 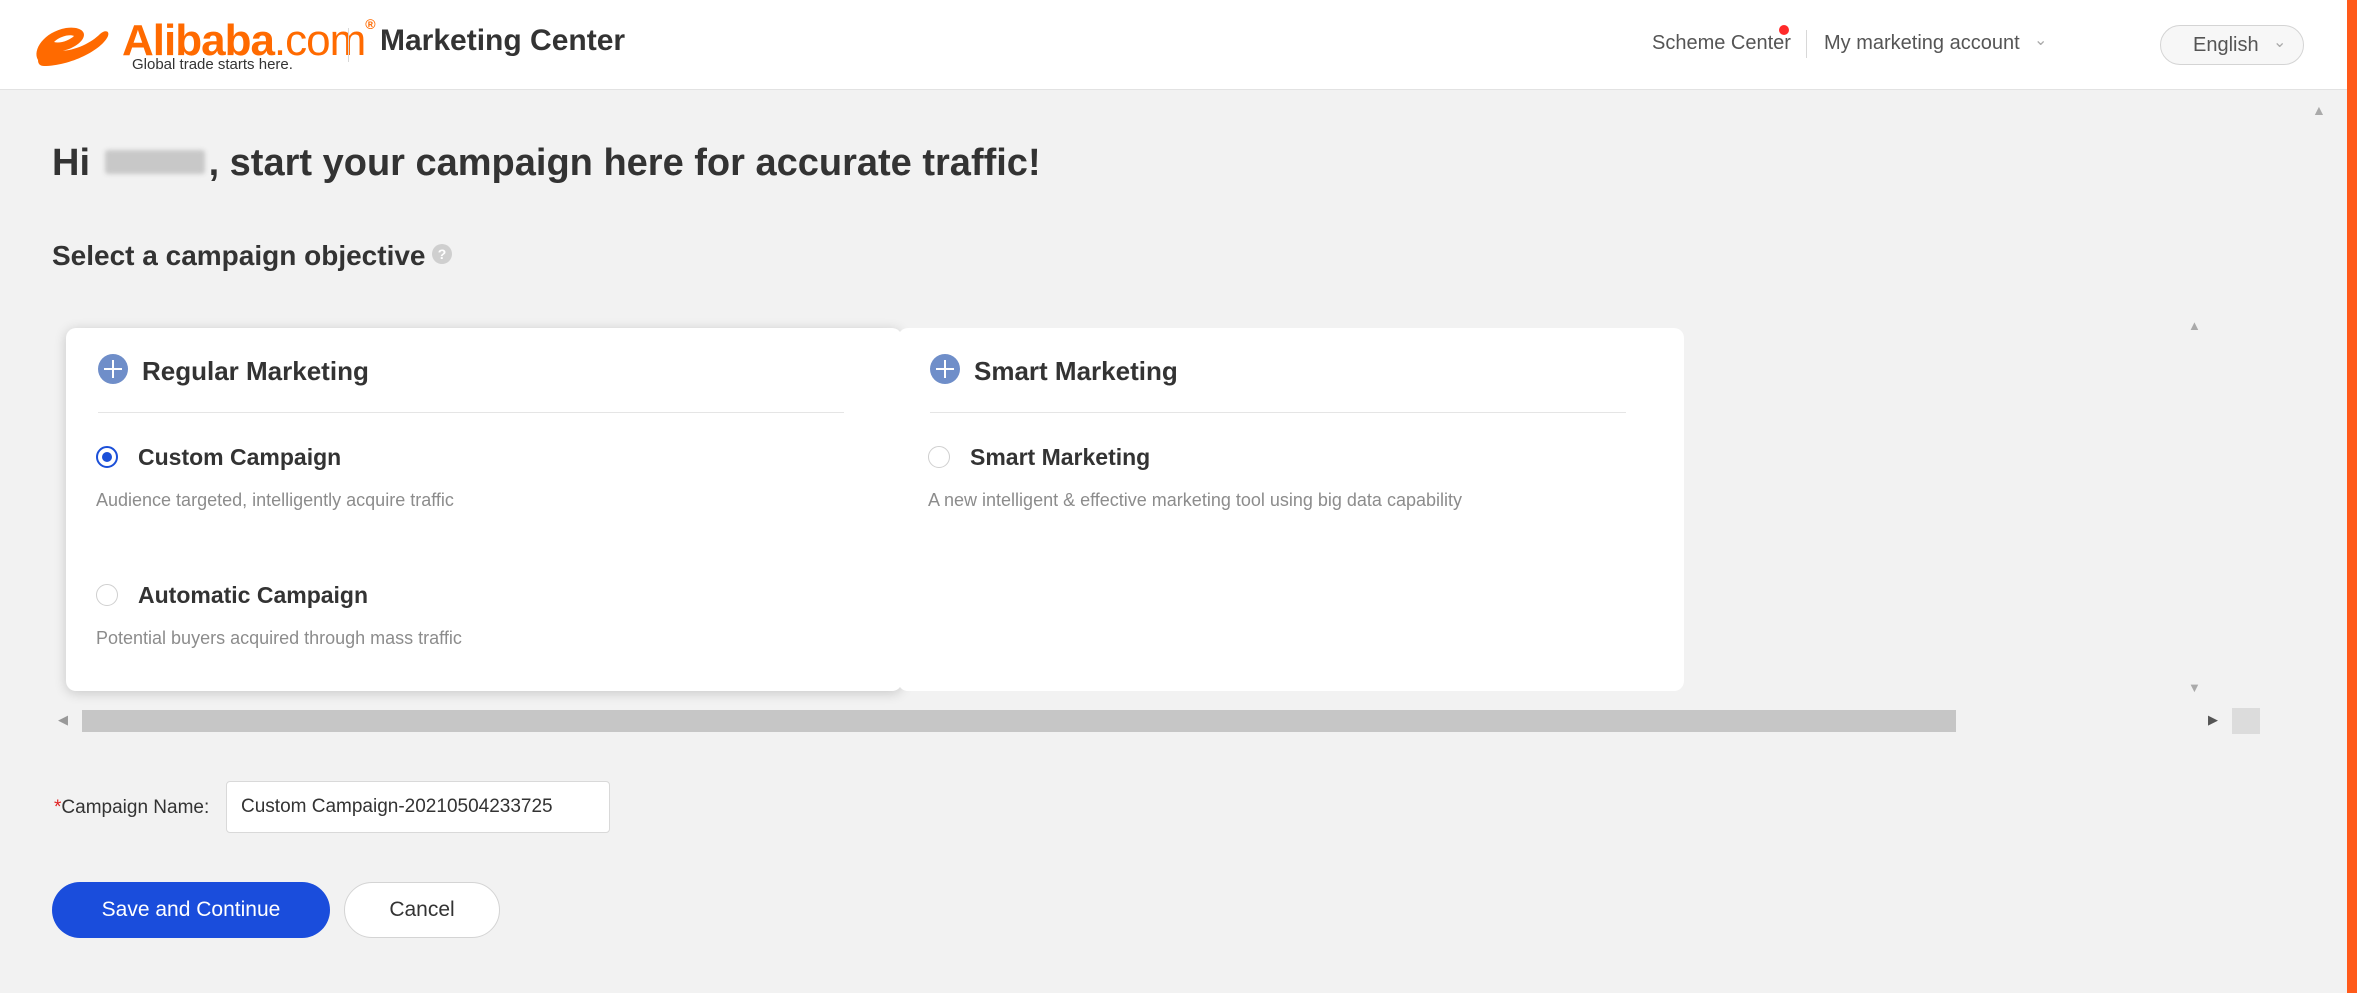 I want to click on radio-custom-campaign, so click(x=107, y=457).